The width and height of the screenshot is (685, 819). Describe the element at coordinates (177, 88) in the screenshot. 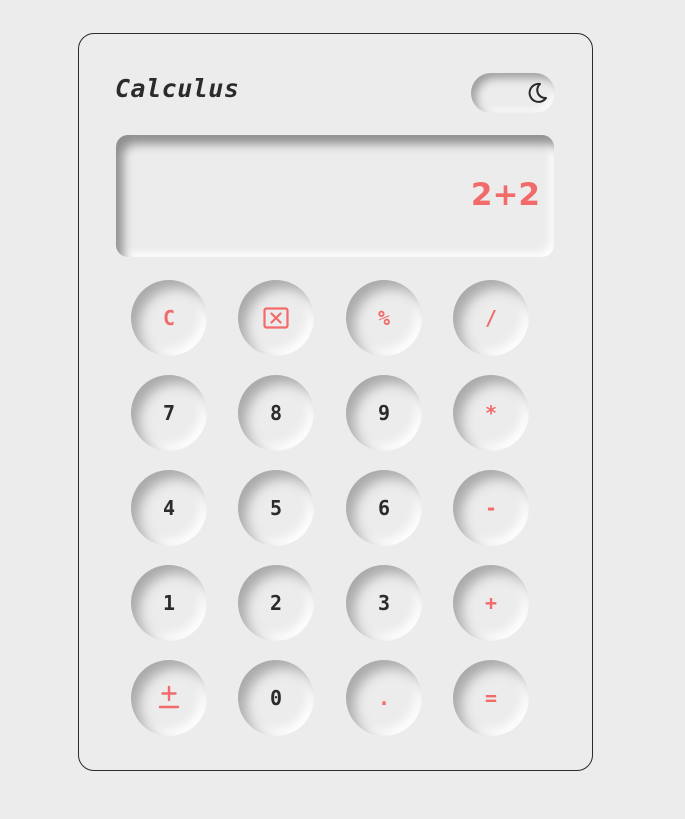

I see `app-title: Calculus` at that location.